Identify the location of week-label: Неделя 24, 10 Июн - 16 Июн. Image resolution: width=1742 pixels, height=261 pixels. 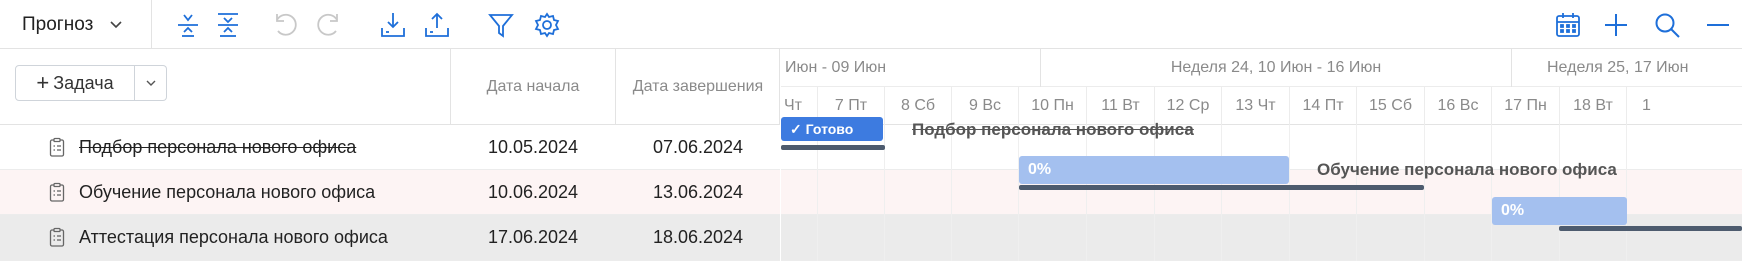
(1276, 67).